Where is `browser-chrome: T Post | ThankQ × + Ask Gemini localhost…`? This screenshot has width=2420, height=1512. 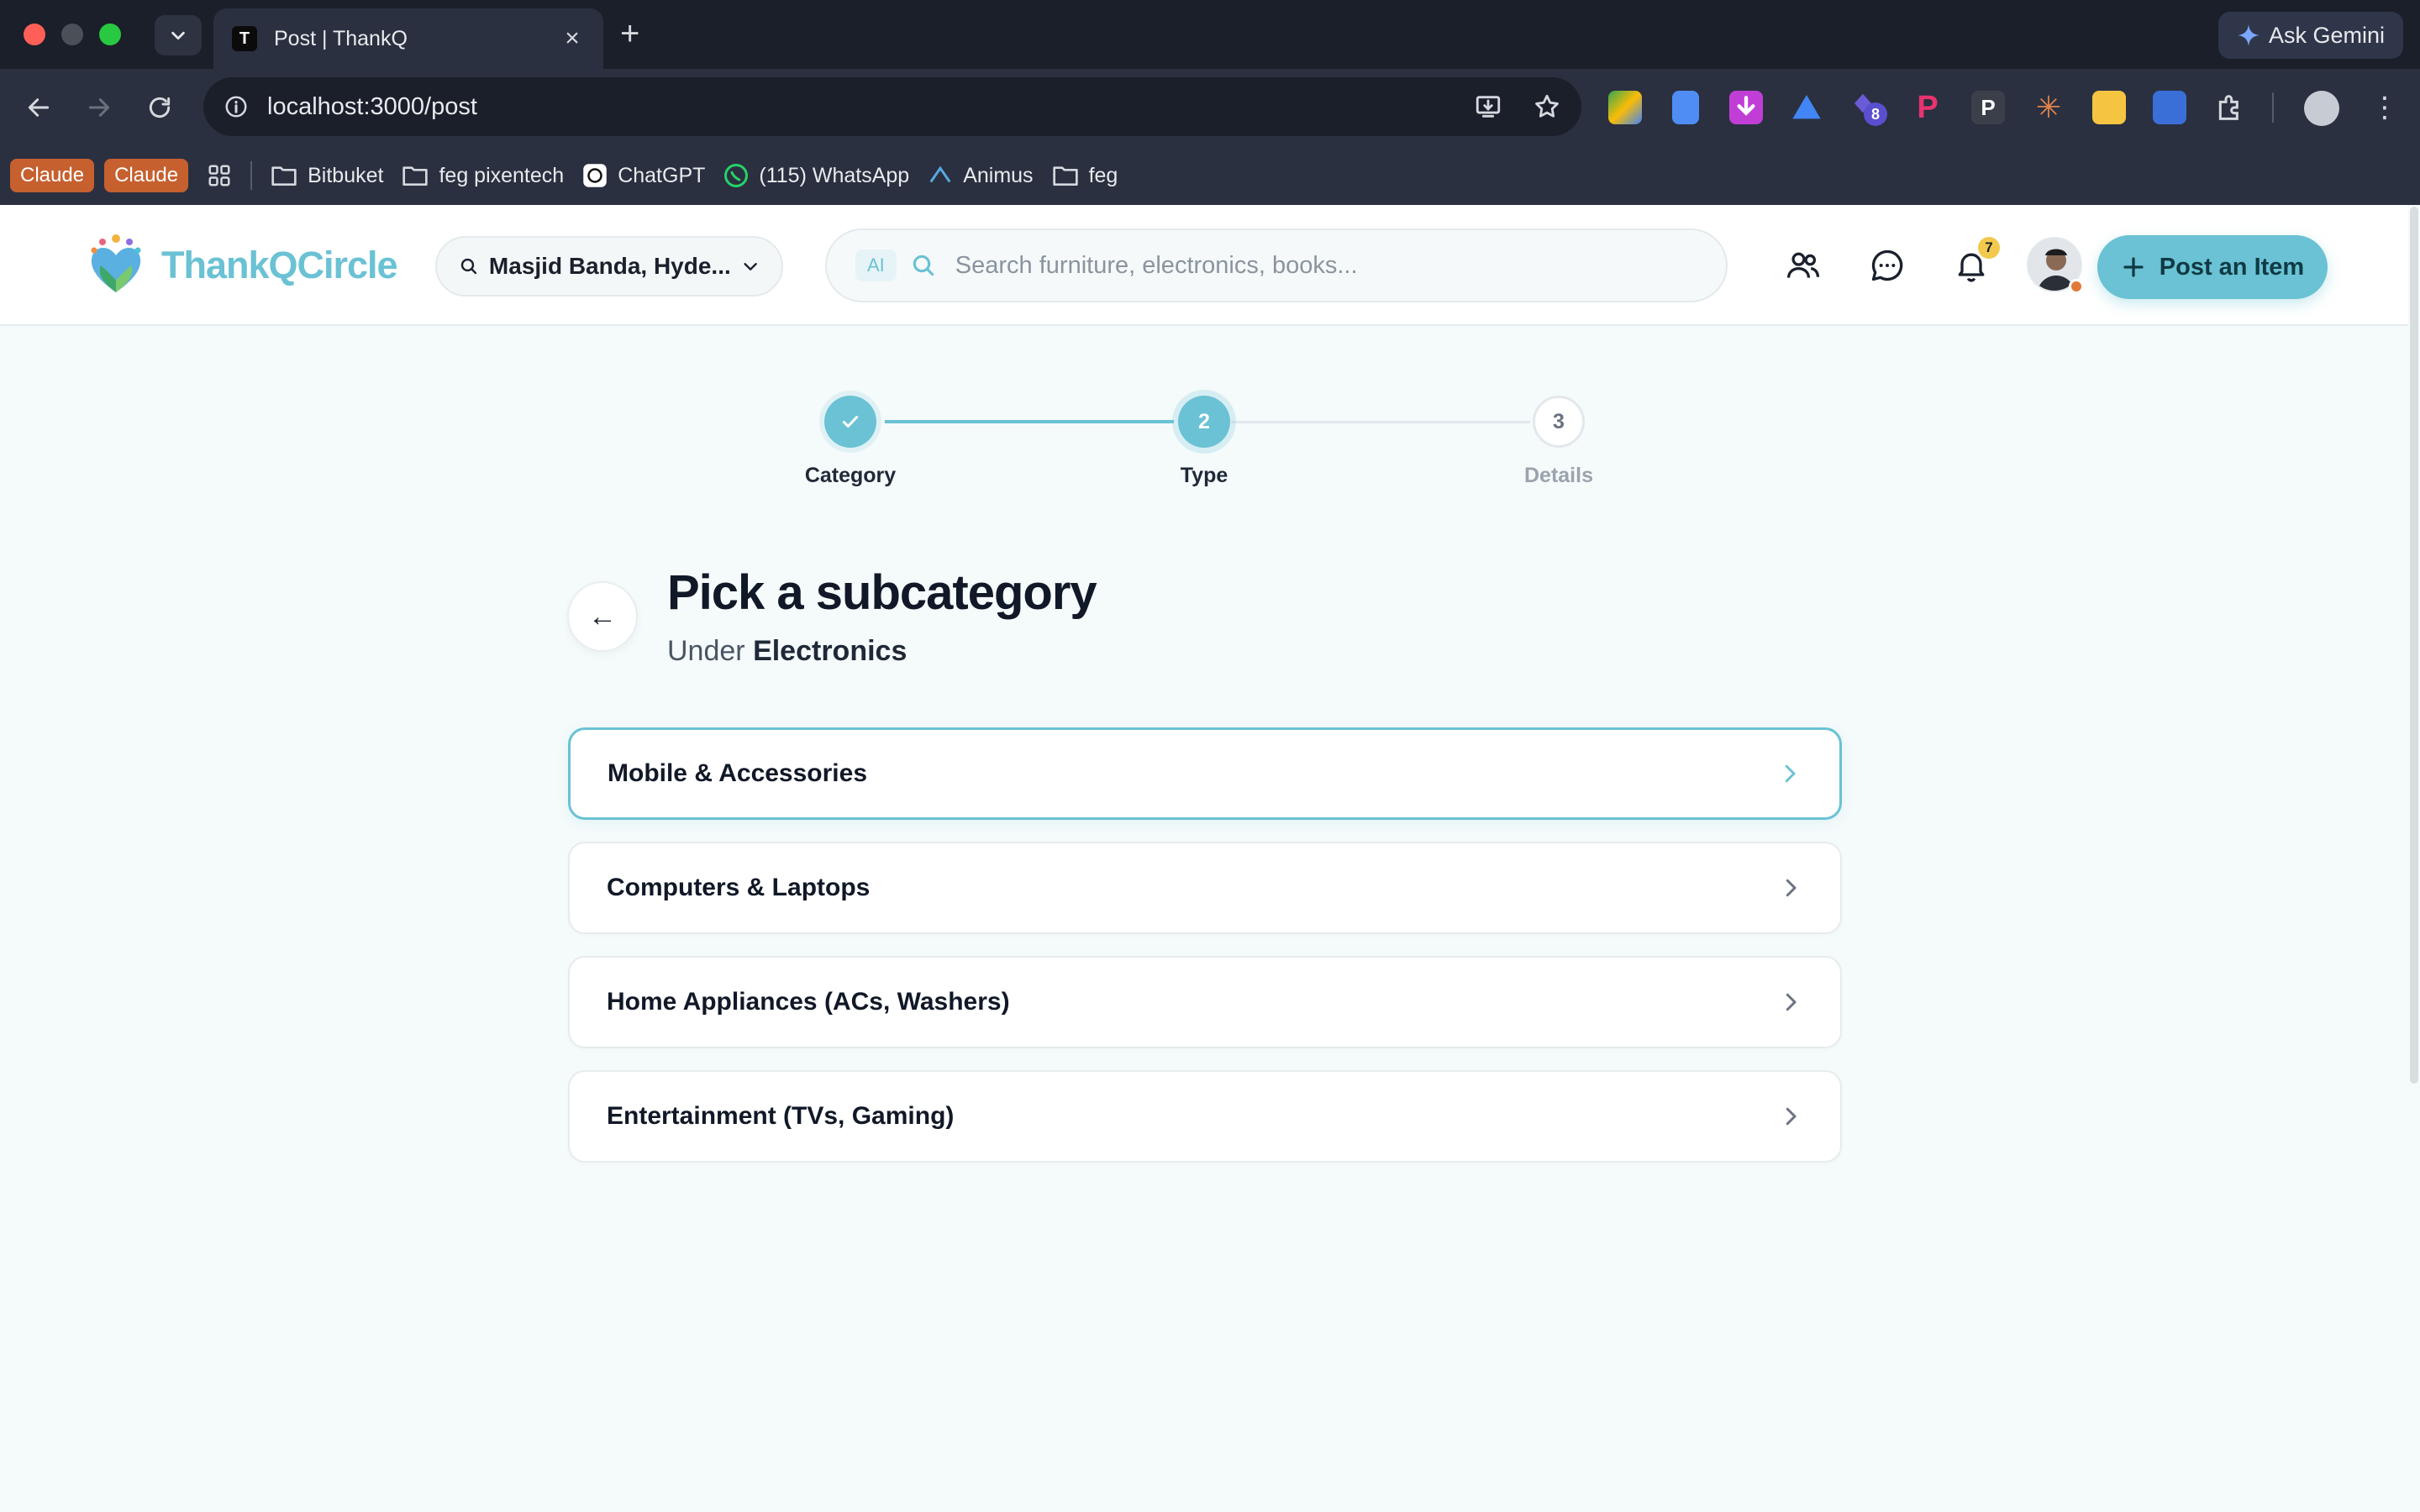
browser-chrome: T Post | ThankQ × + Ask Gemini localhost… is located at coordinates (1210, 102).